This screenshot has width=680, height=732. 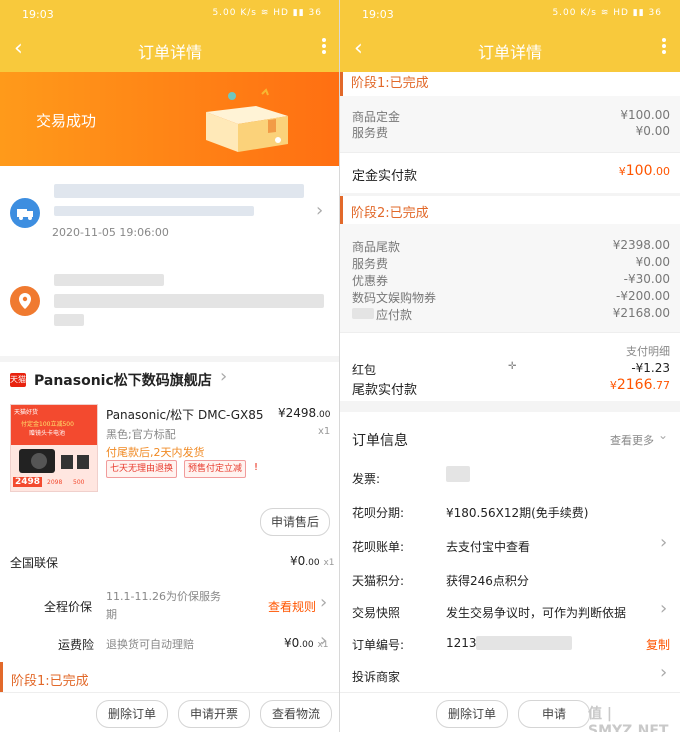 I want to click on deposit-paid-amount: ¥100.00, so click(x=644, y=171).